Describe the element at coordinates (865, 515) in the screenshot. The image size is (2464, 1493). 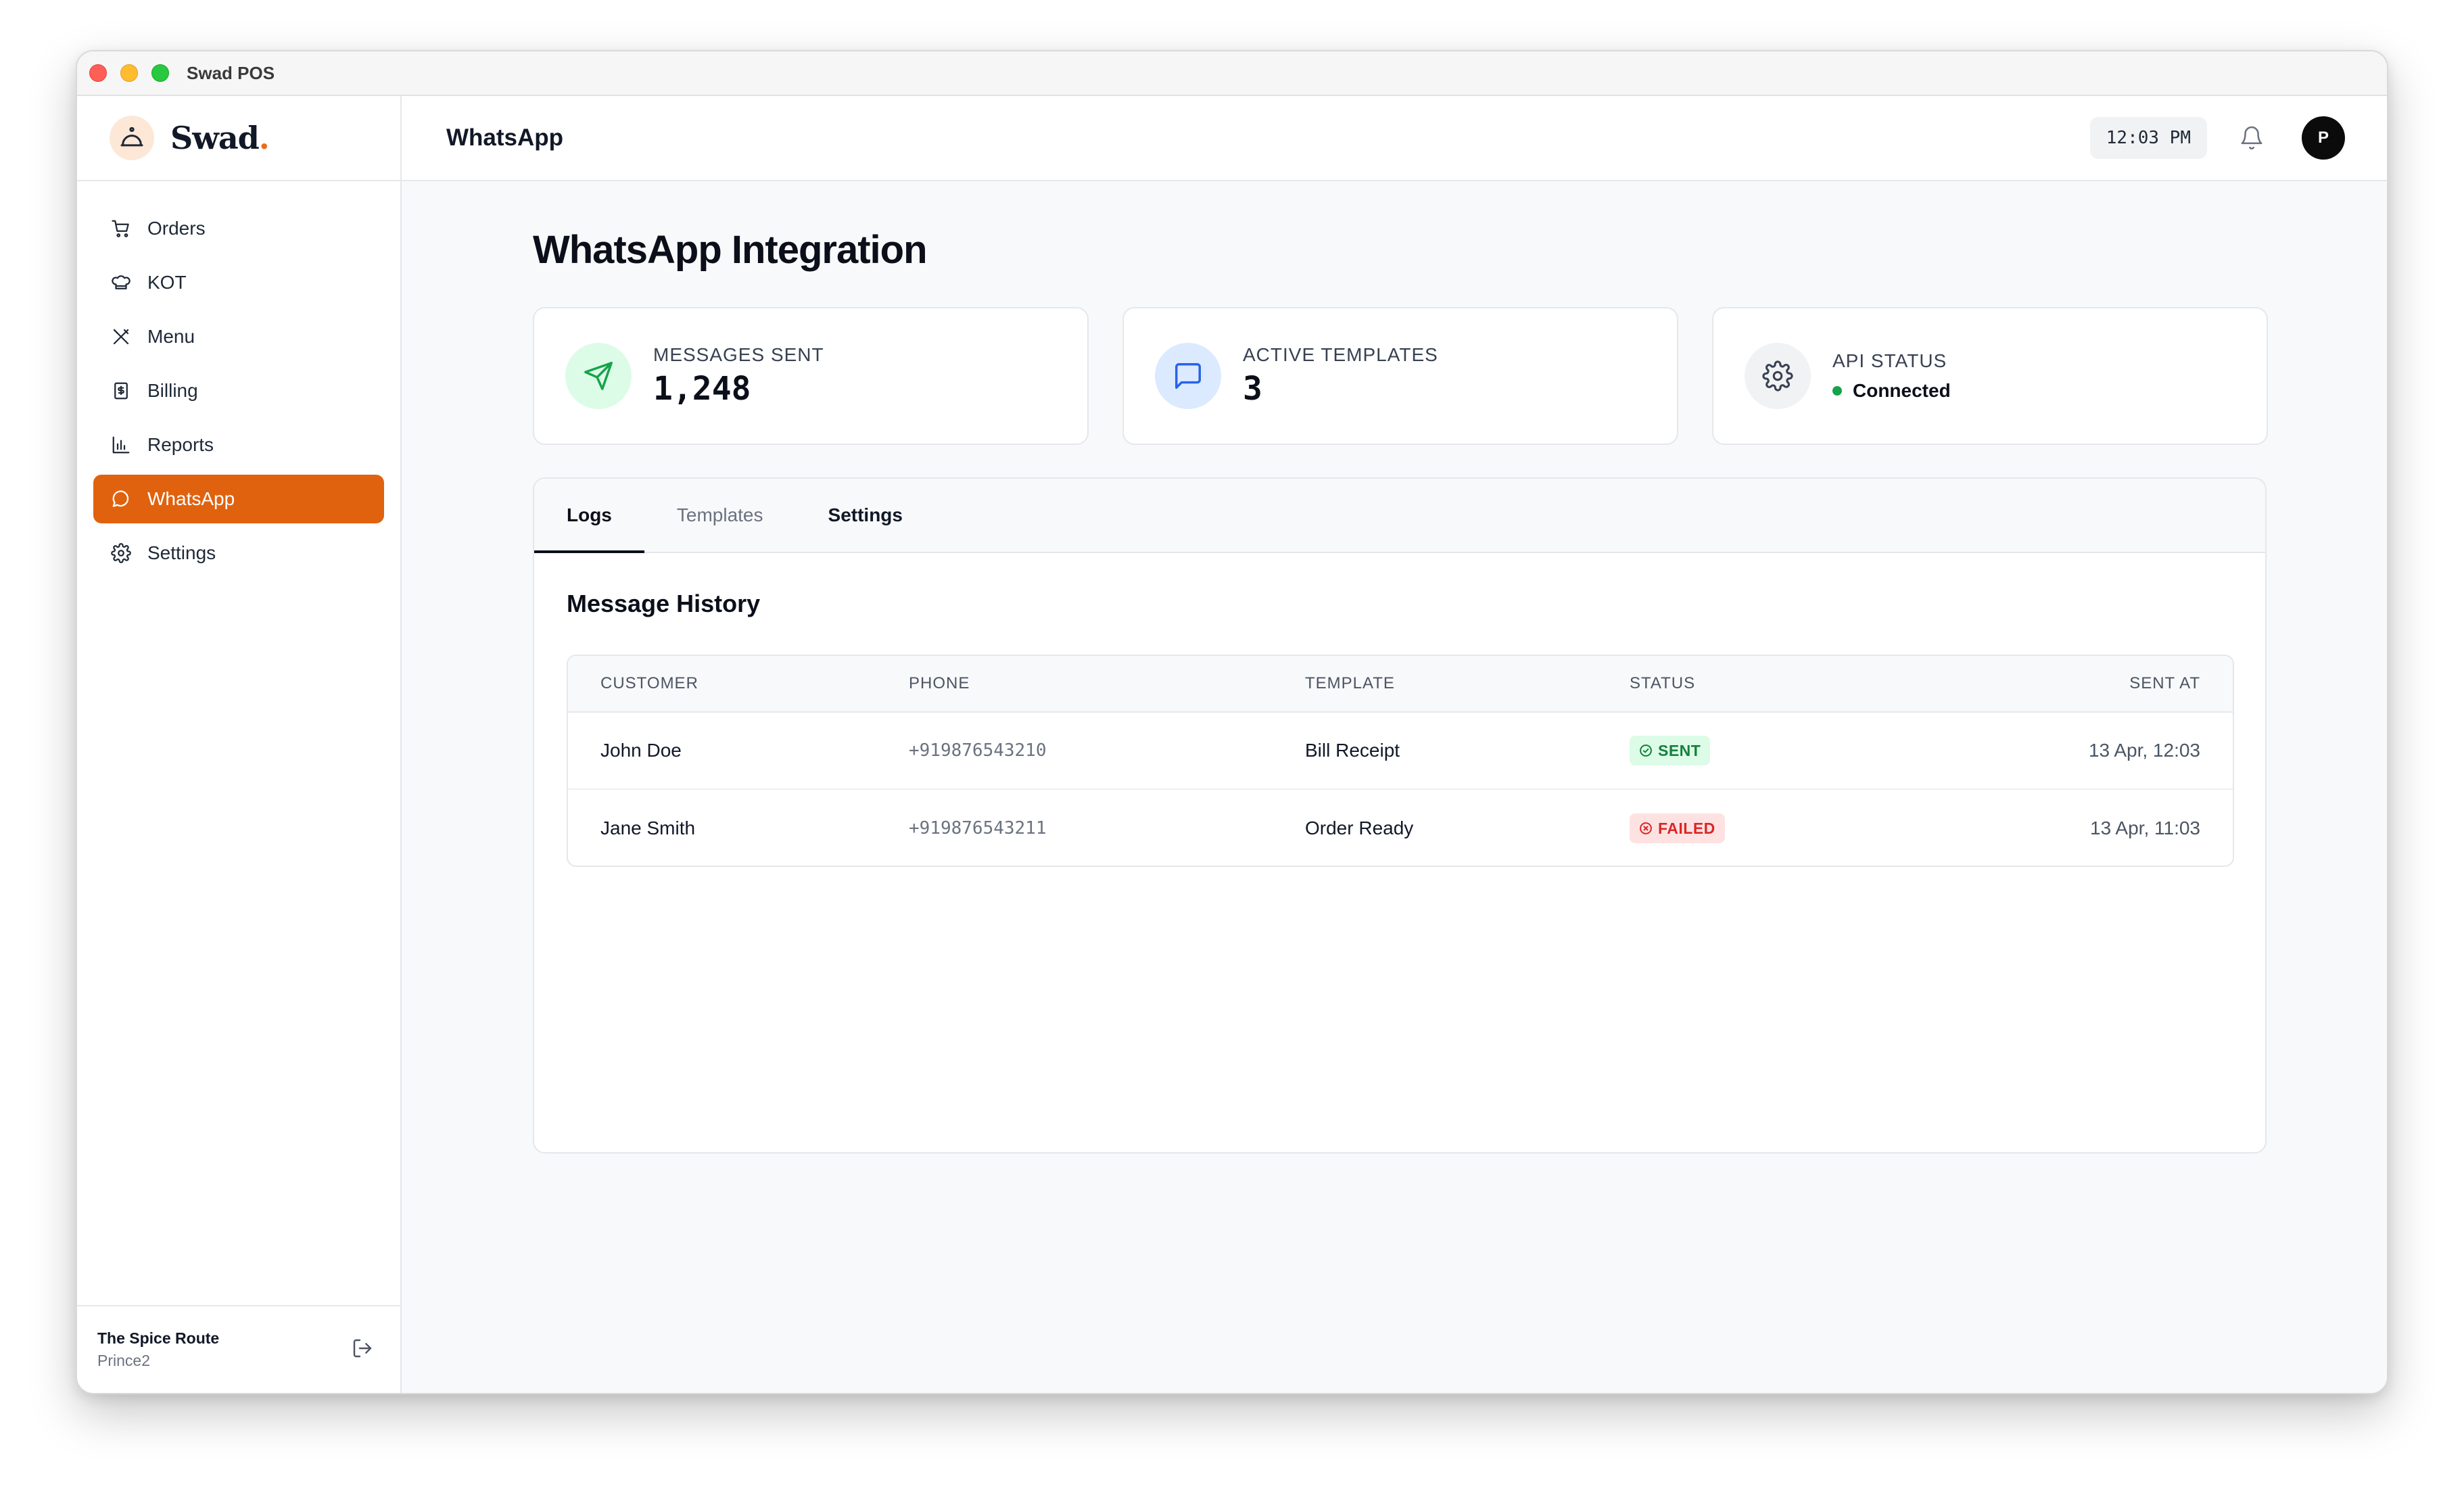
I see `tab-settings: Settings` at that location.